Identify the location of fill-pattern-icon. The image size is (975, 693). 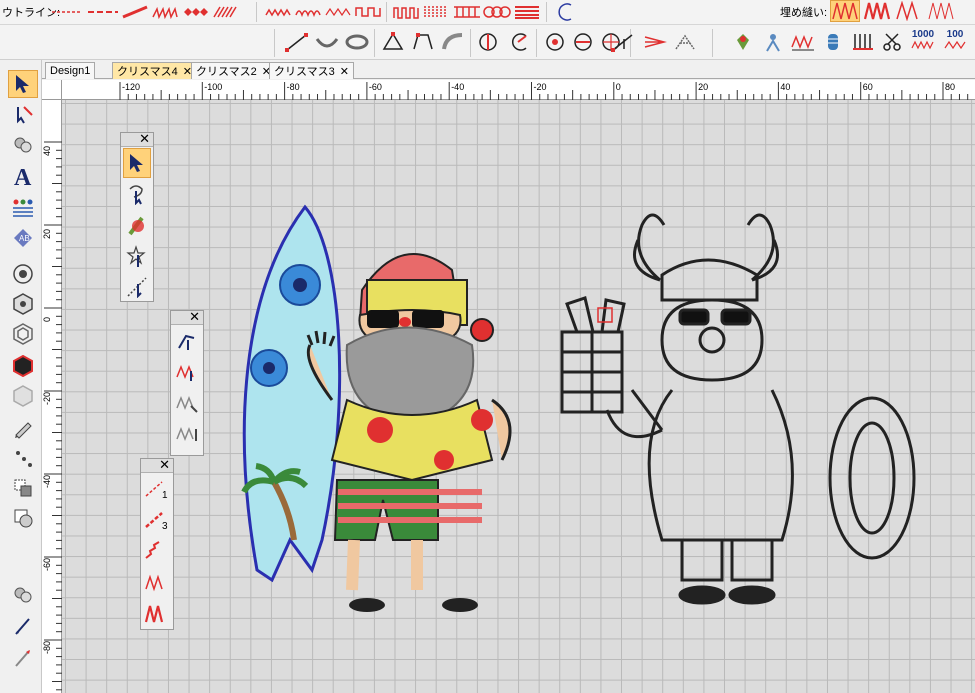
(941, 11).